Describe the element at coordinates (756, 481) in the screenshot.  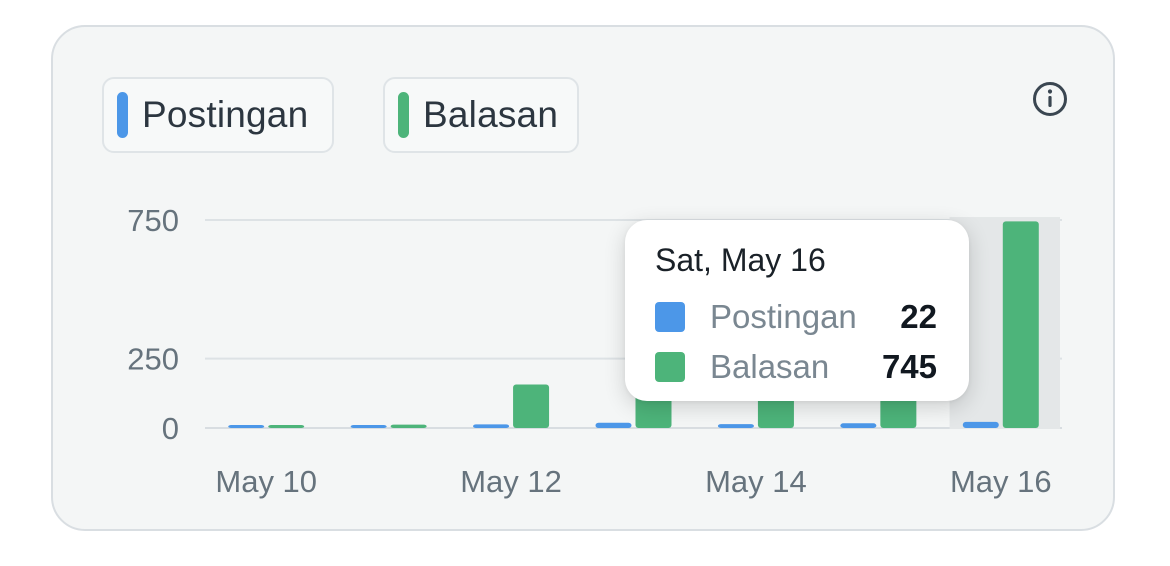
I see `x-tick-label: May 14` at that location.